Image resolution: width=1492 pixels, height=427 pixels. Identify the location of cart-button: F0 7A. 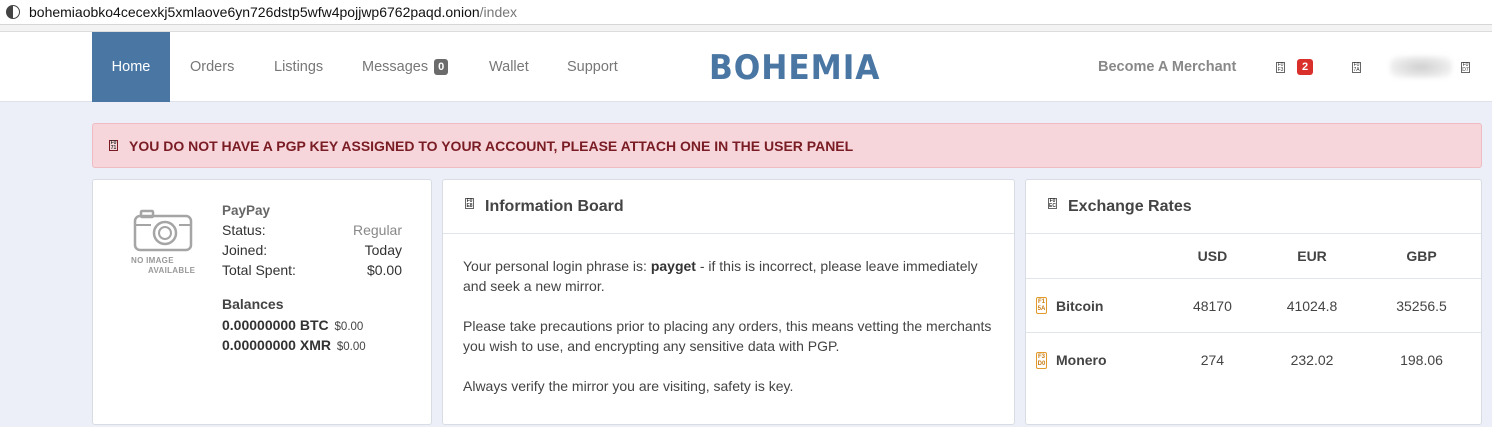
(1356, 67).